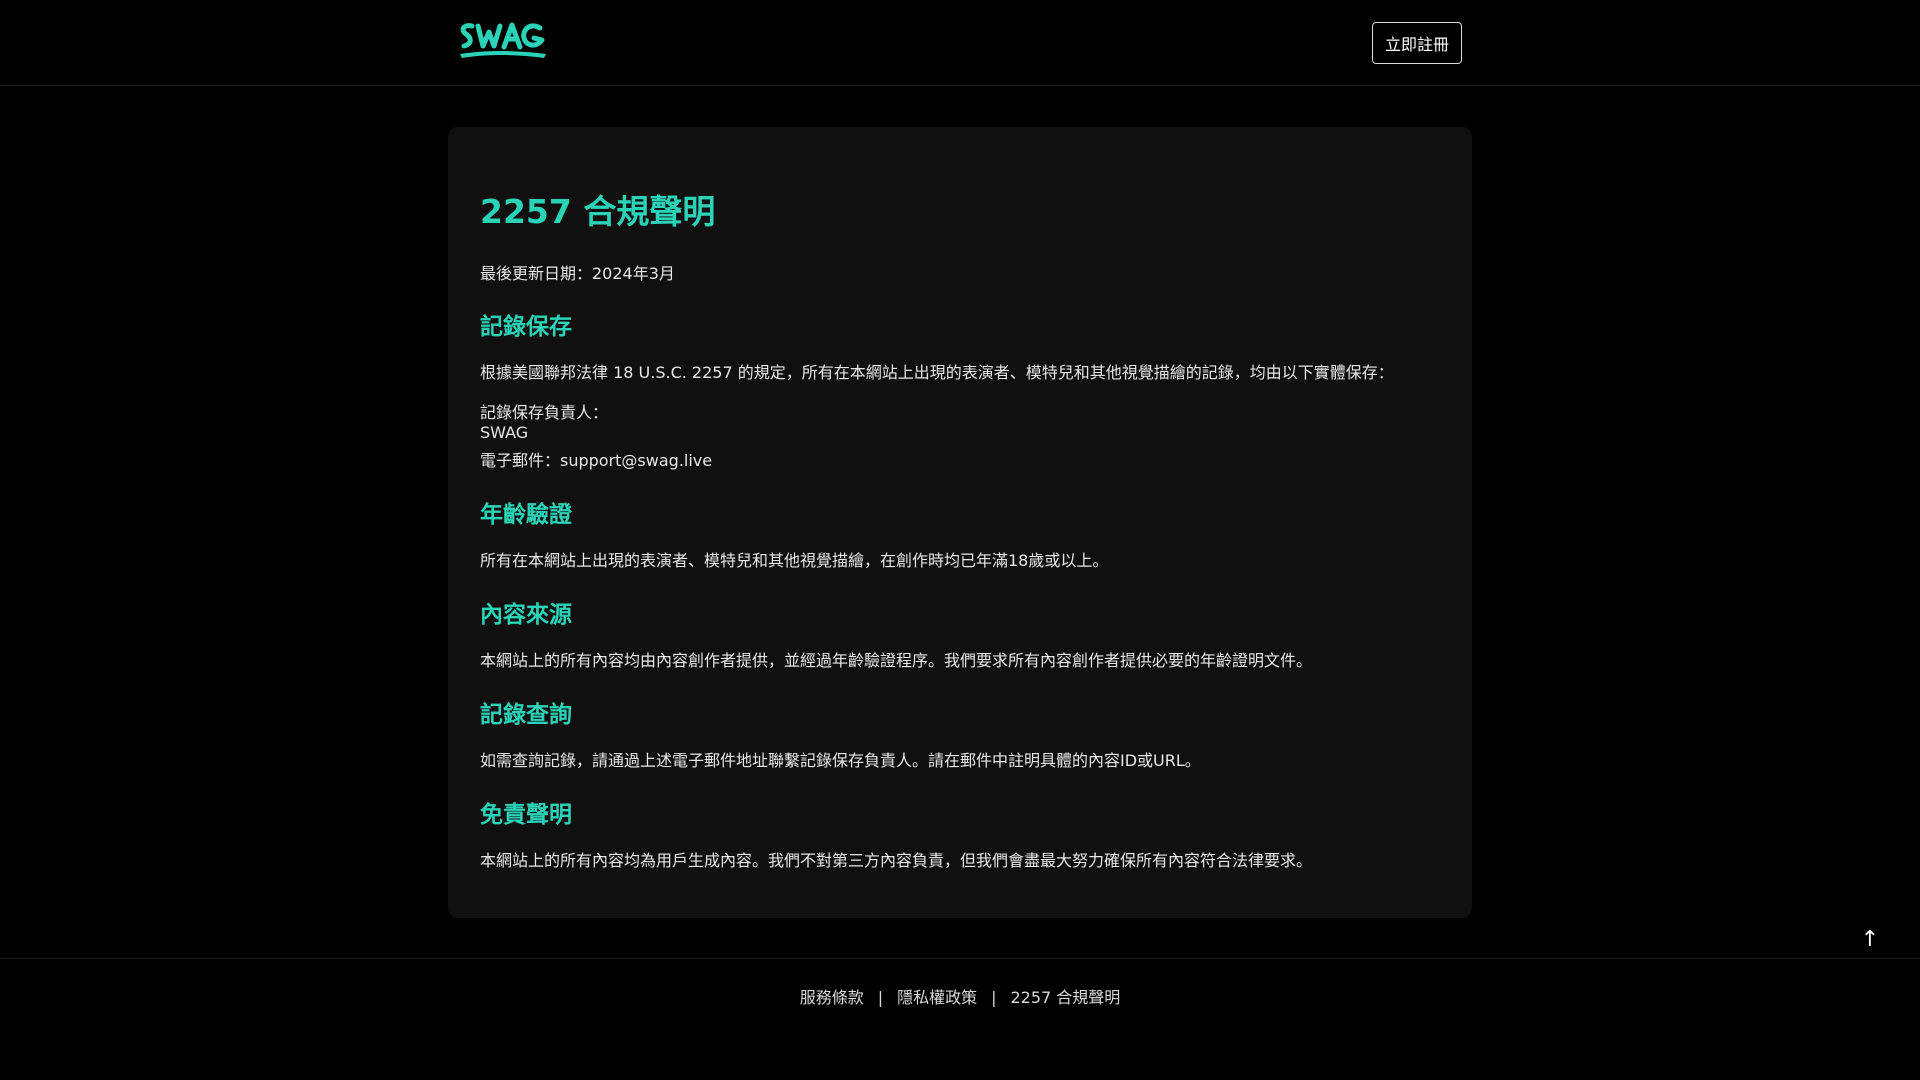 This screenshot has width=1920, height=1080. I want to click on top-header: 立即註冊, so click(960, 43).